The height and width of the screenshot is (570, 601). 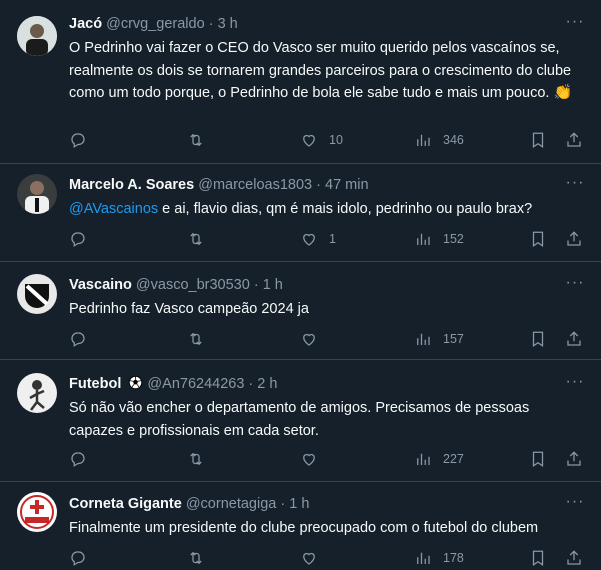 I want to click on action-bar: 227, so click(x=329, y=459).